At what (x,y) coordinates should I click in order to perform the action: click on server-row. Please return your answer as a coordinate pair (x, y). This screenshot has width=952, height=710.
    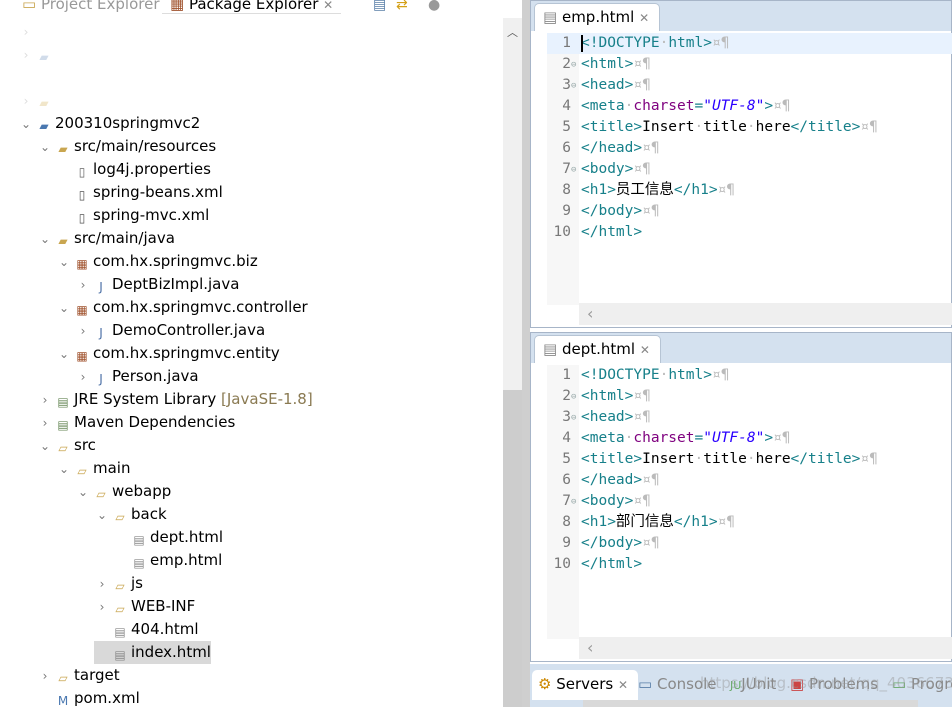
    Looking at the image, I should click on (750, 703).